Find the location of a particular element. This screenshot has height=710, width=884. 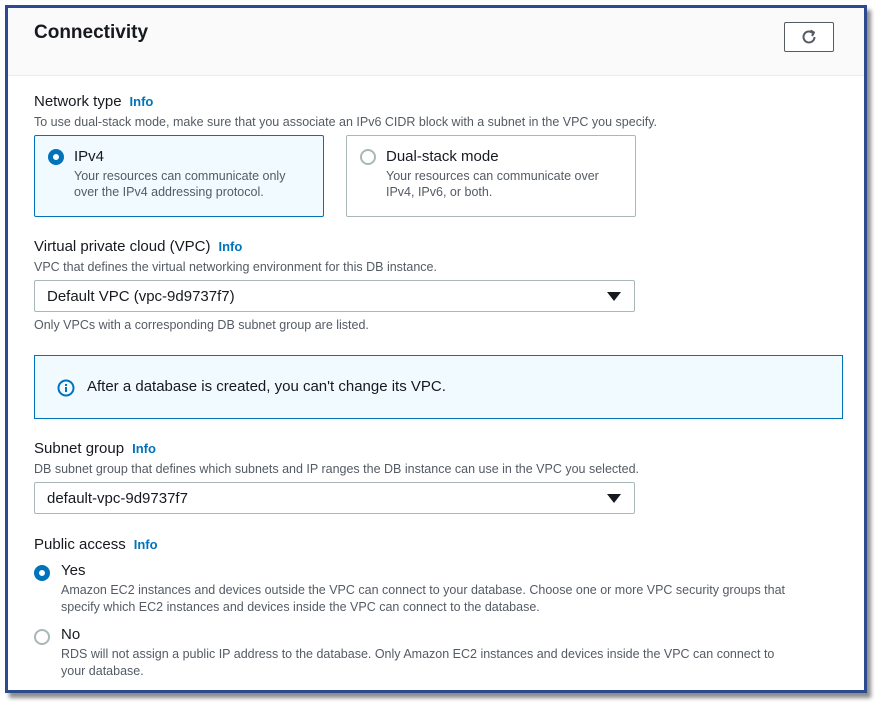

public-access-yes-title: Yes is located at coordinates (73, 570).